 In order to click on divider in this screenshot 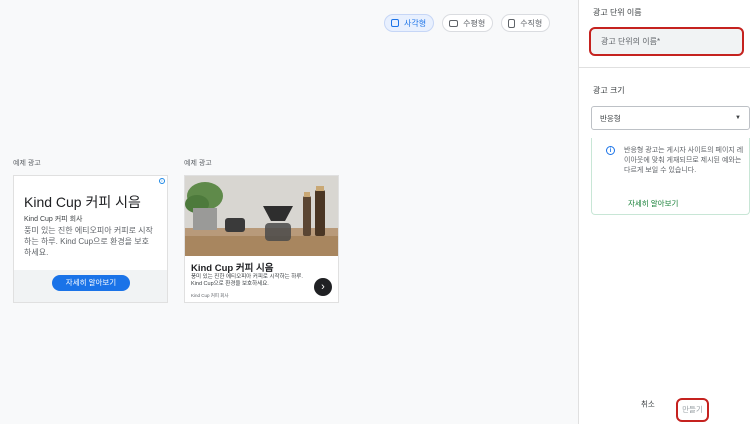, I will do `click(664, 67)`.